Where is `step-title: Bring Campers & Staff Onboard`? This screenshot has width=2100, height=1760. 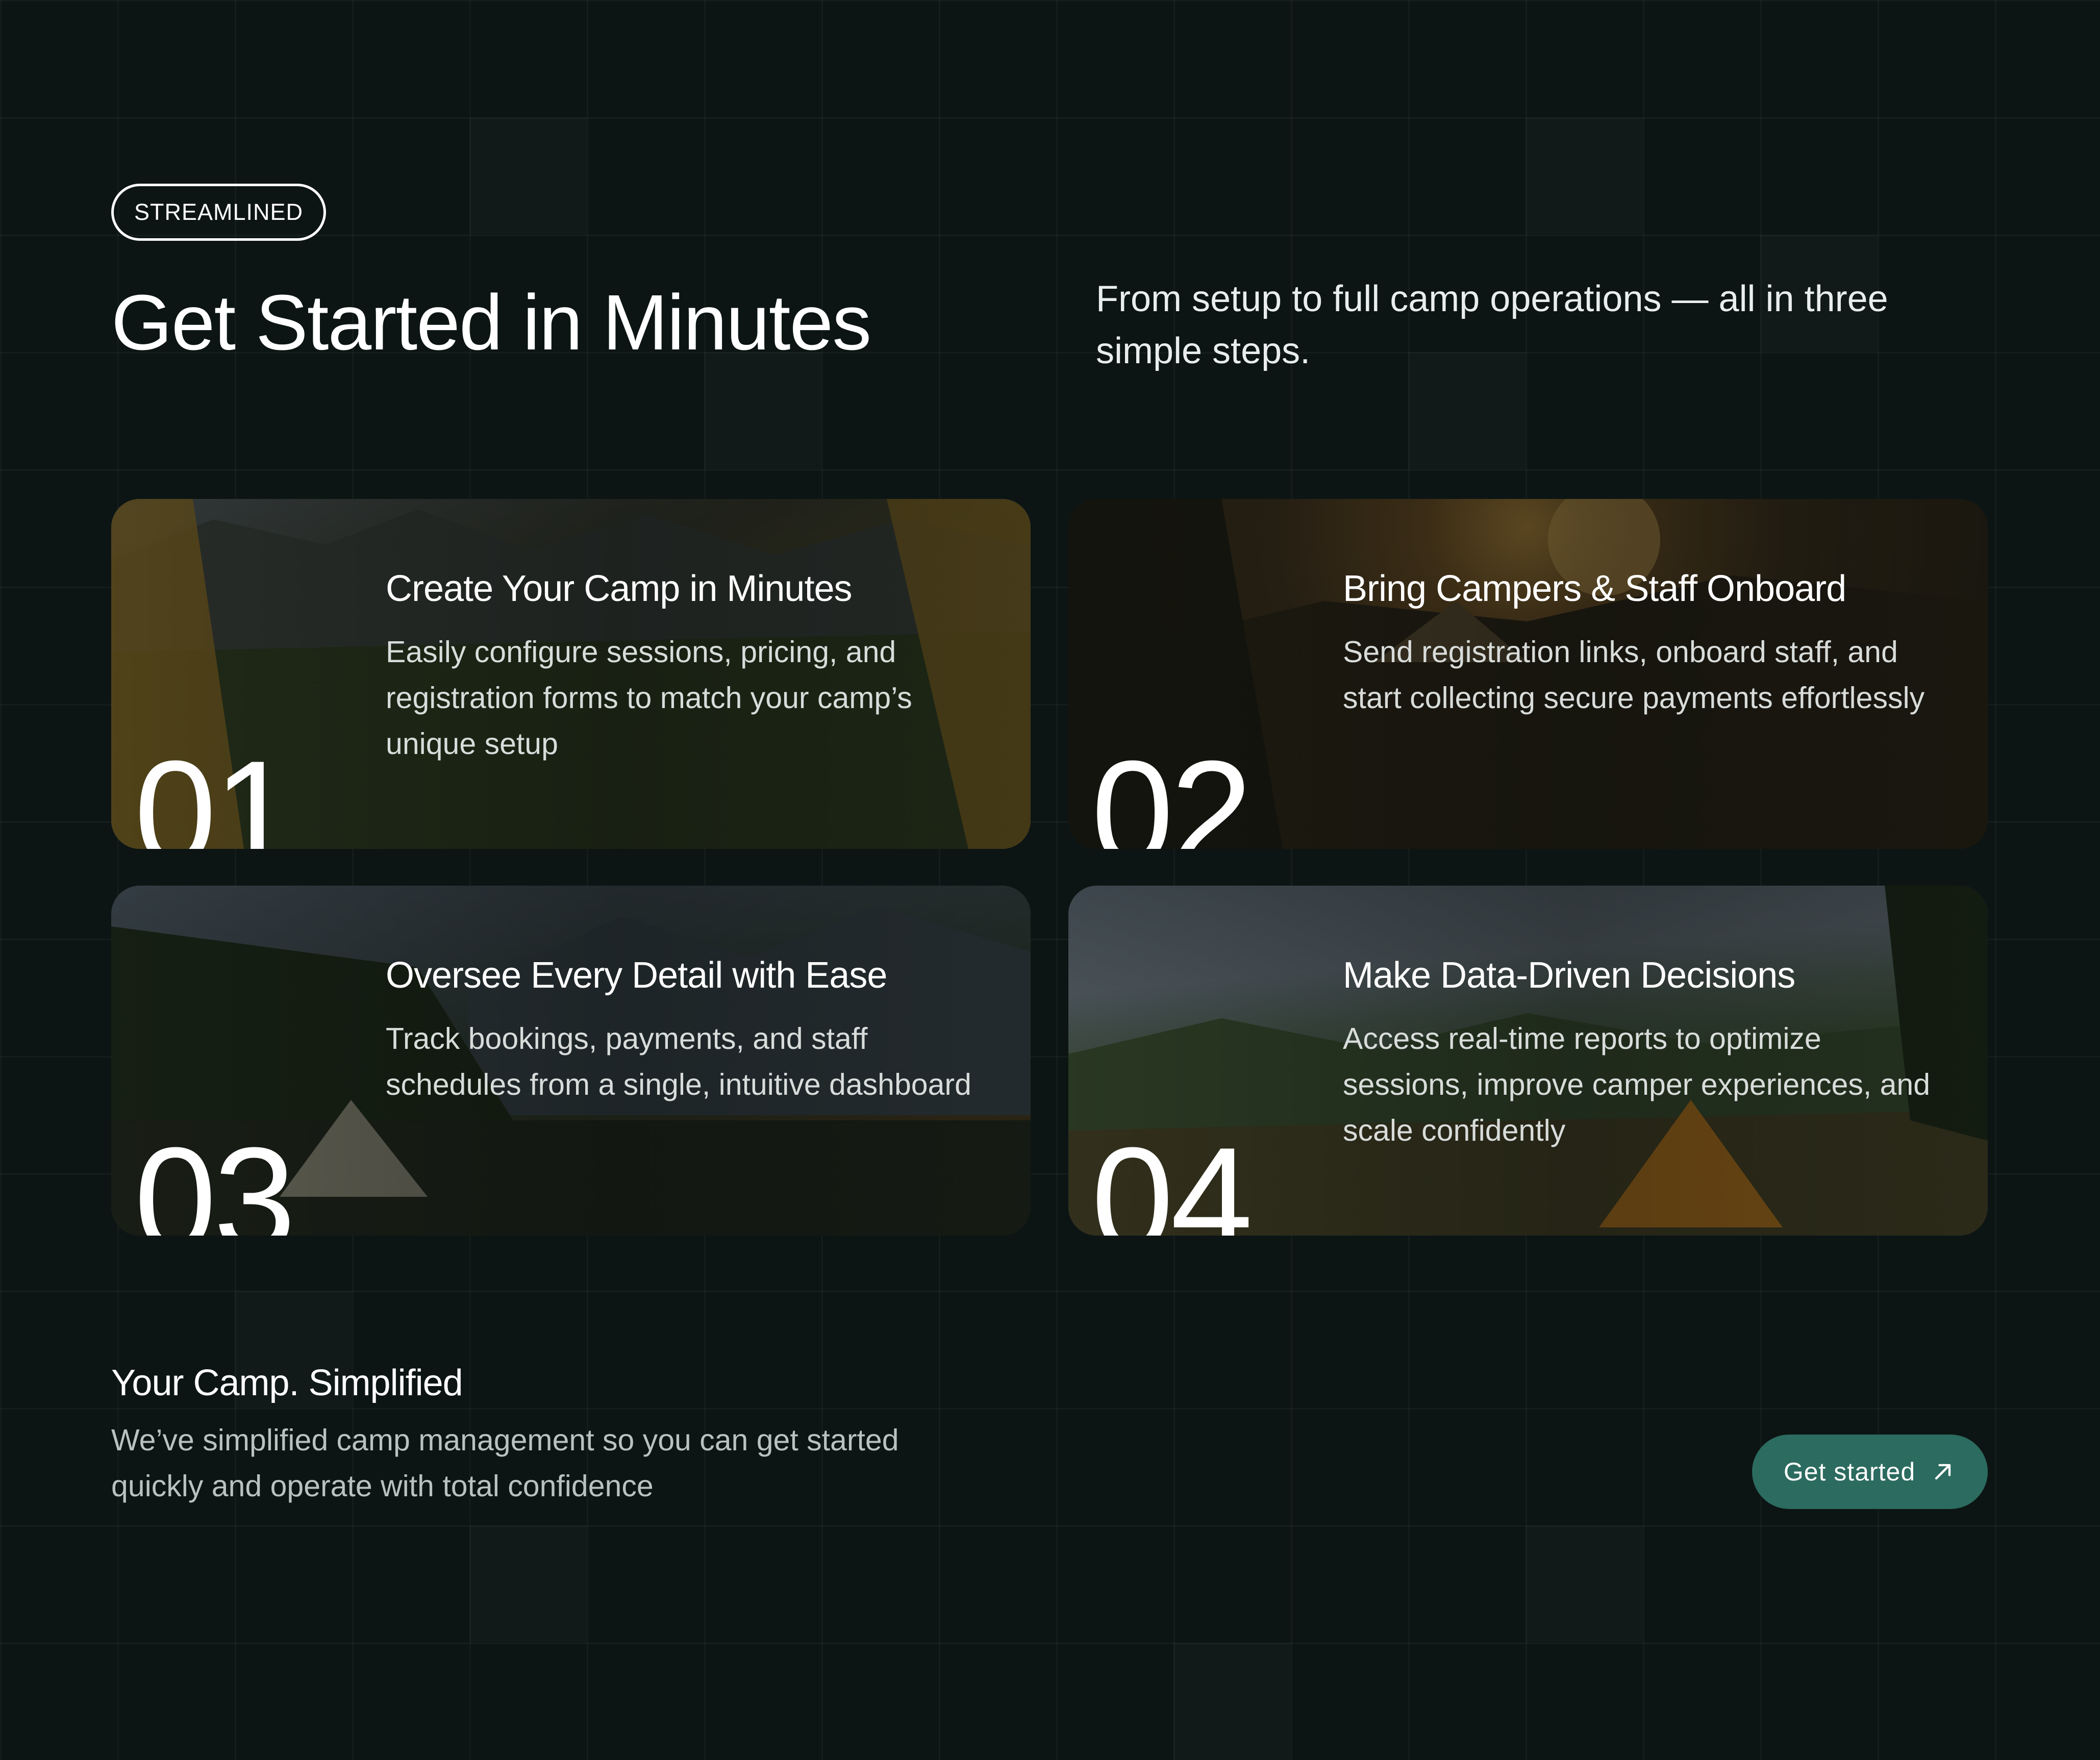
step-title: Bring Campers & Staff Onboard is located at coordinates (1594, 588).